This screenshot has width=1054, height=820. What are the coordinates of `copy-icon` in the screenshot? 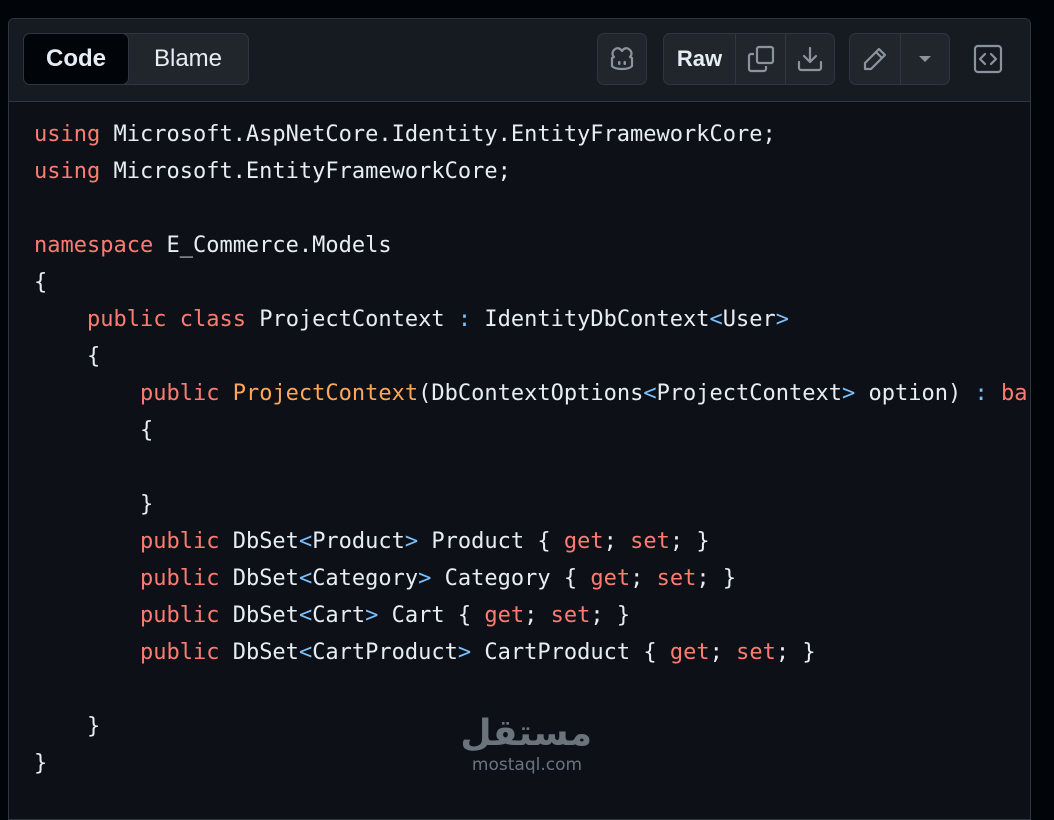 It's located at (761, 59).